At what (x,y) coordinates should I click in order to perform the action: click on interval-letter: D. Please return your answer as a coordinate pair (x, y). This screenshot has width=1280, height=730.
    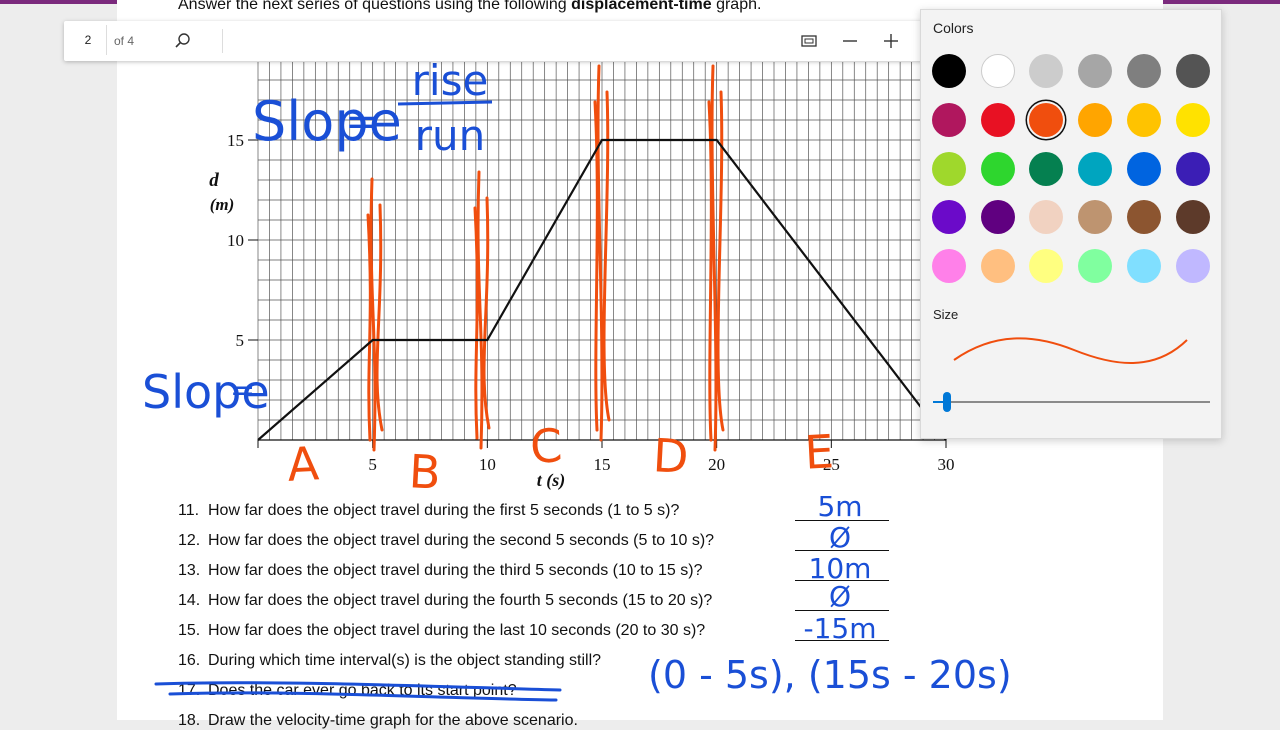
    Looking at the image, I should click on (671, 456).